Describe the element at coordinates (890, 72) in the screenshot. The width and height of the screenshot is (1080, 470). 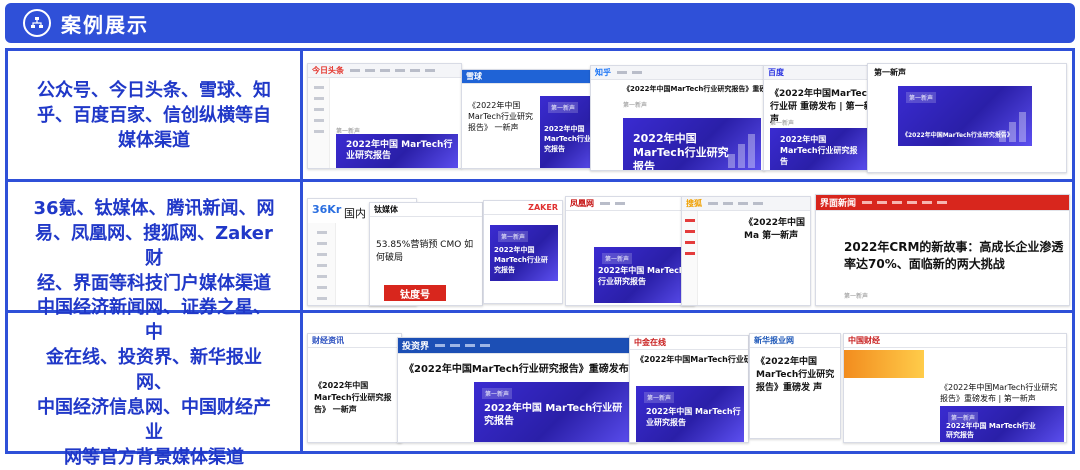
I see `account-name: 第一新声` at that location.